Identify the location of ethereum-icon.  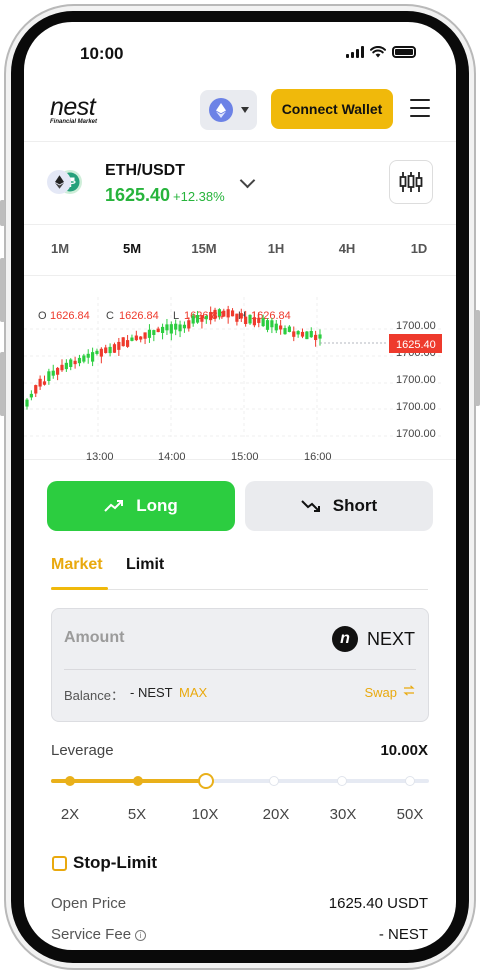
(220, 110).